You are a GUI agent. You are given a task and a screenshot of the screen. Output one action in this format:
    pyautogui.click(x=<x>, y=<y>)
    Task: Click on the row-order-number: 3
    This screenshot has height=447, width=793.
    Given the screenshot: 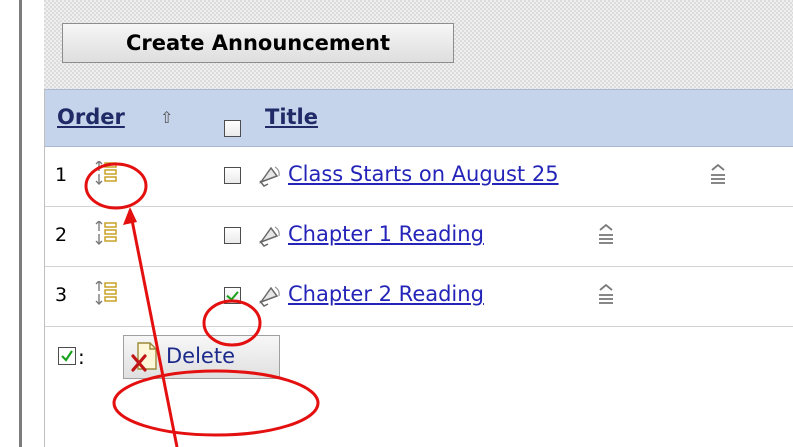 What is the action you would take?
    pyautogui.click(x=61, y=295)
    